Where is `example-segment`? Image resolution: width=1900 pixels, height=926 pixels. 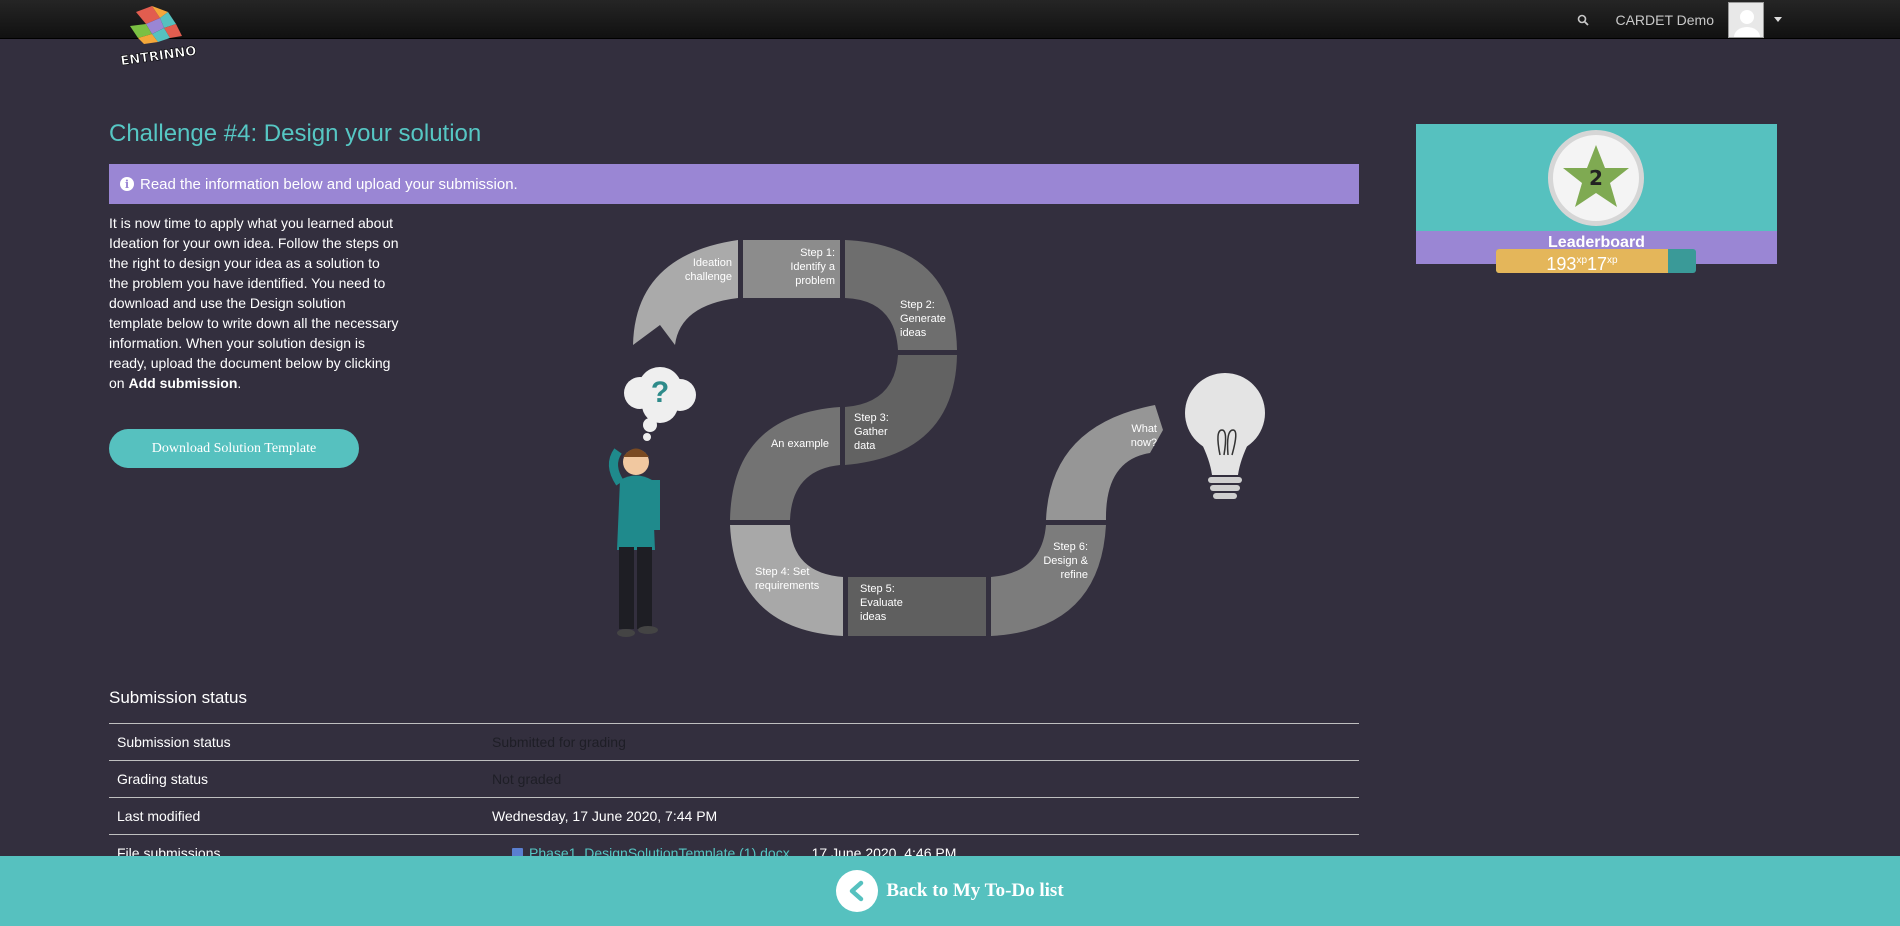
example-segment is located at coordinates (785, 463).